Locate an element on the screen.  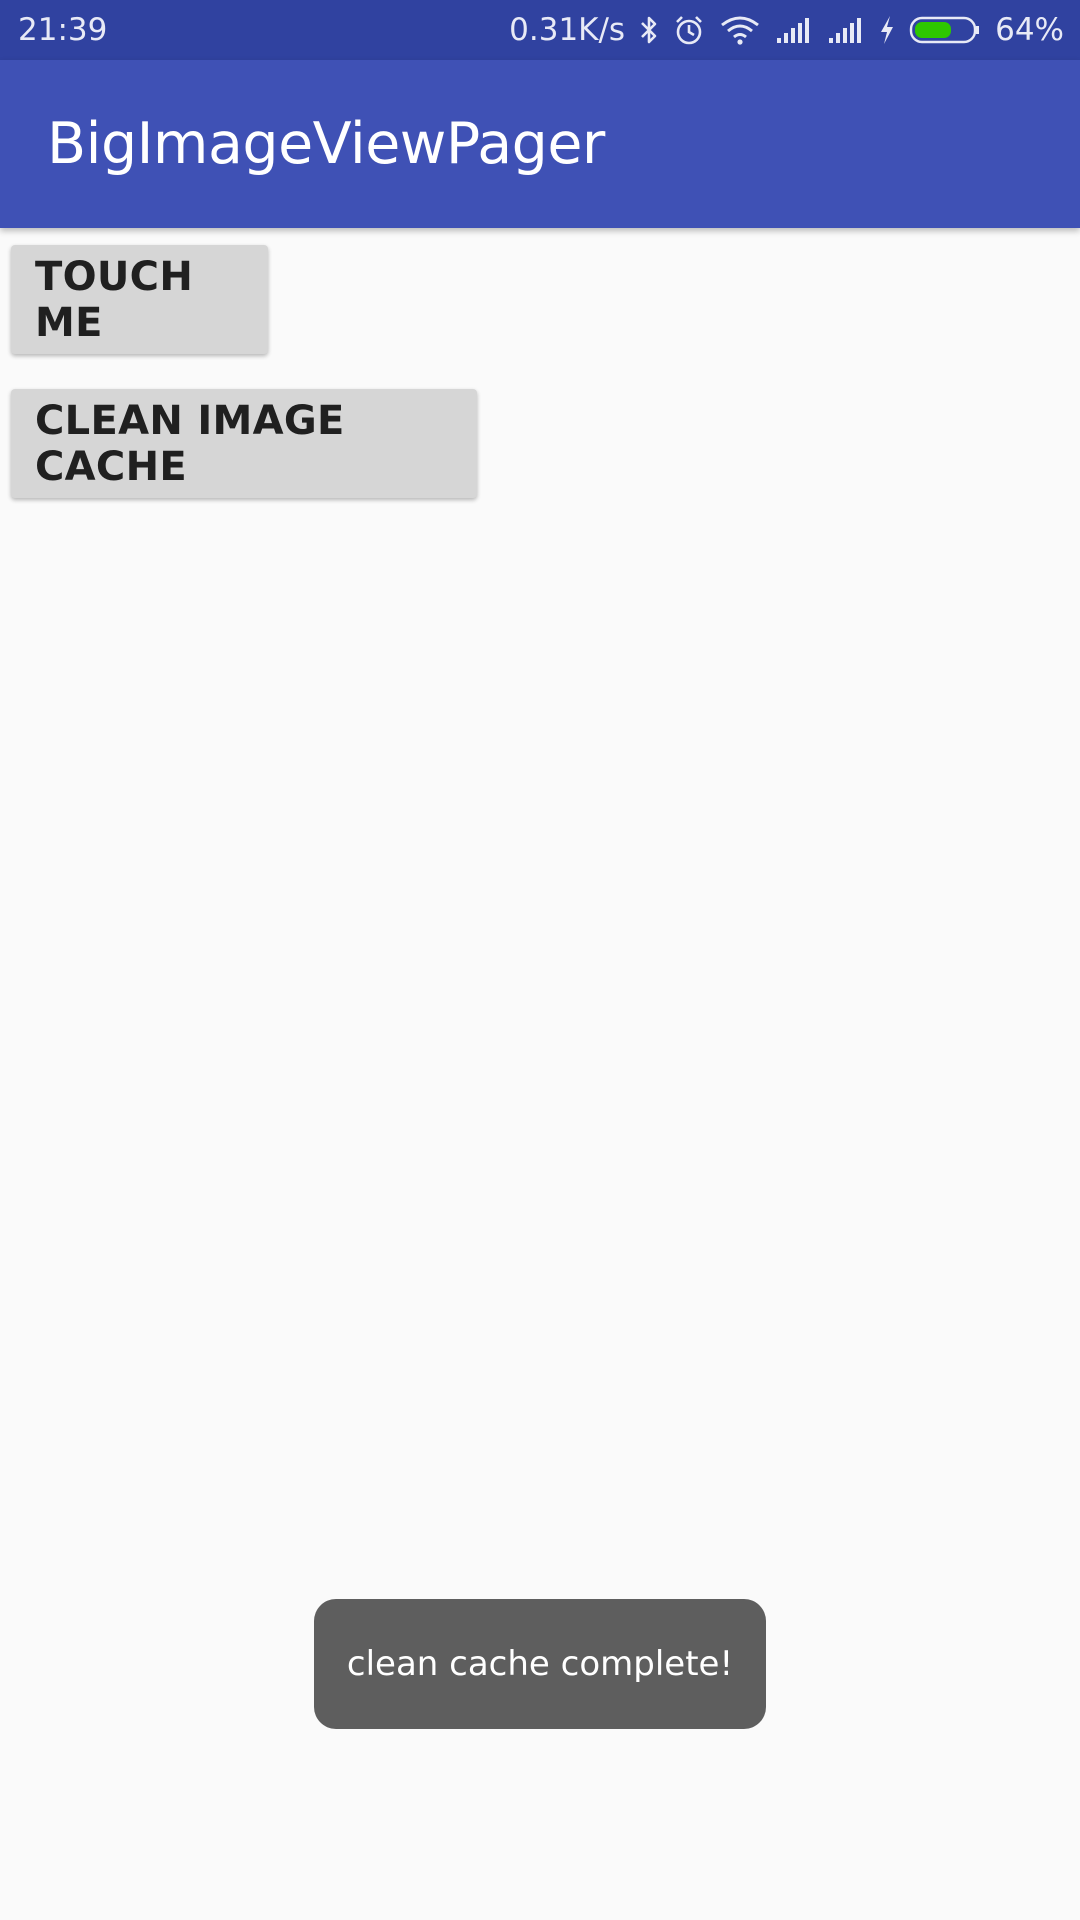
charging-icon is located at coordinates (887, 30).